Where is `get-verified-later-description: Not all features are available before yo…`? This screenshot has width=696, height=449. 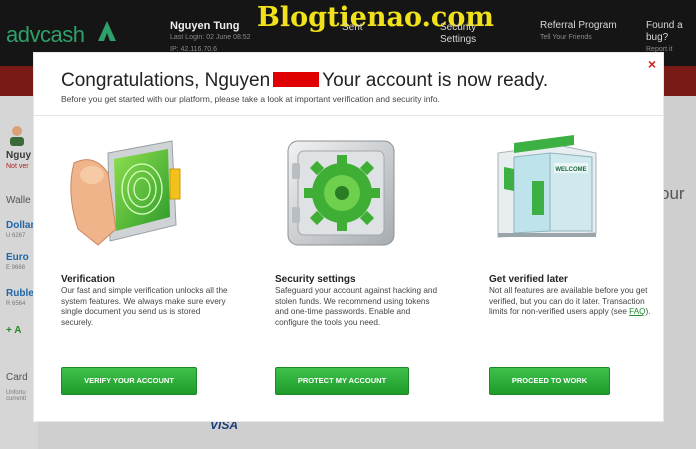 get-verified-later-description: Not all features are available before yo… is located at coordinates (570, 302).